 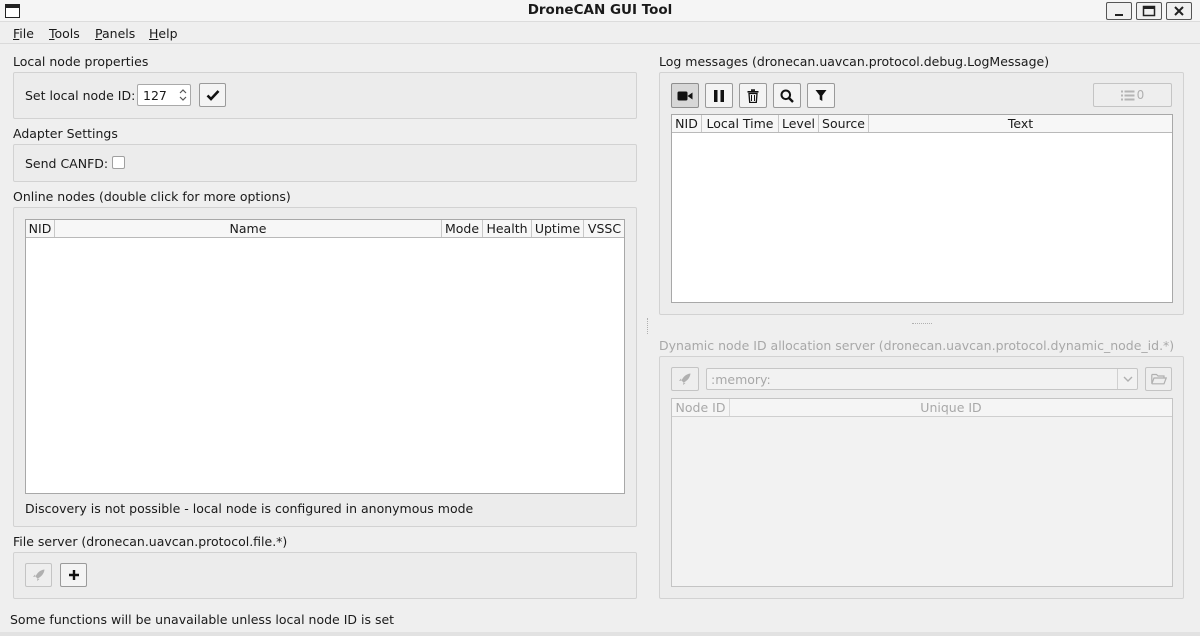 I want to click on combo-dropdown-arrow, so click(x=1127, y=379).